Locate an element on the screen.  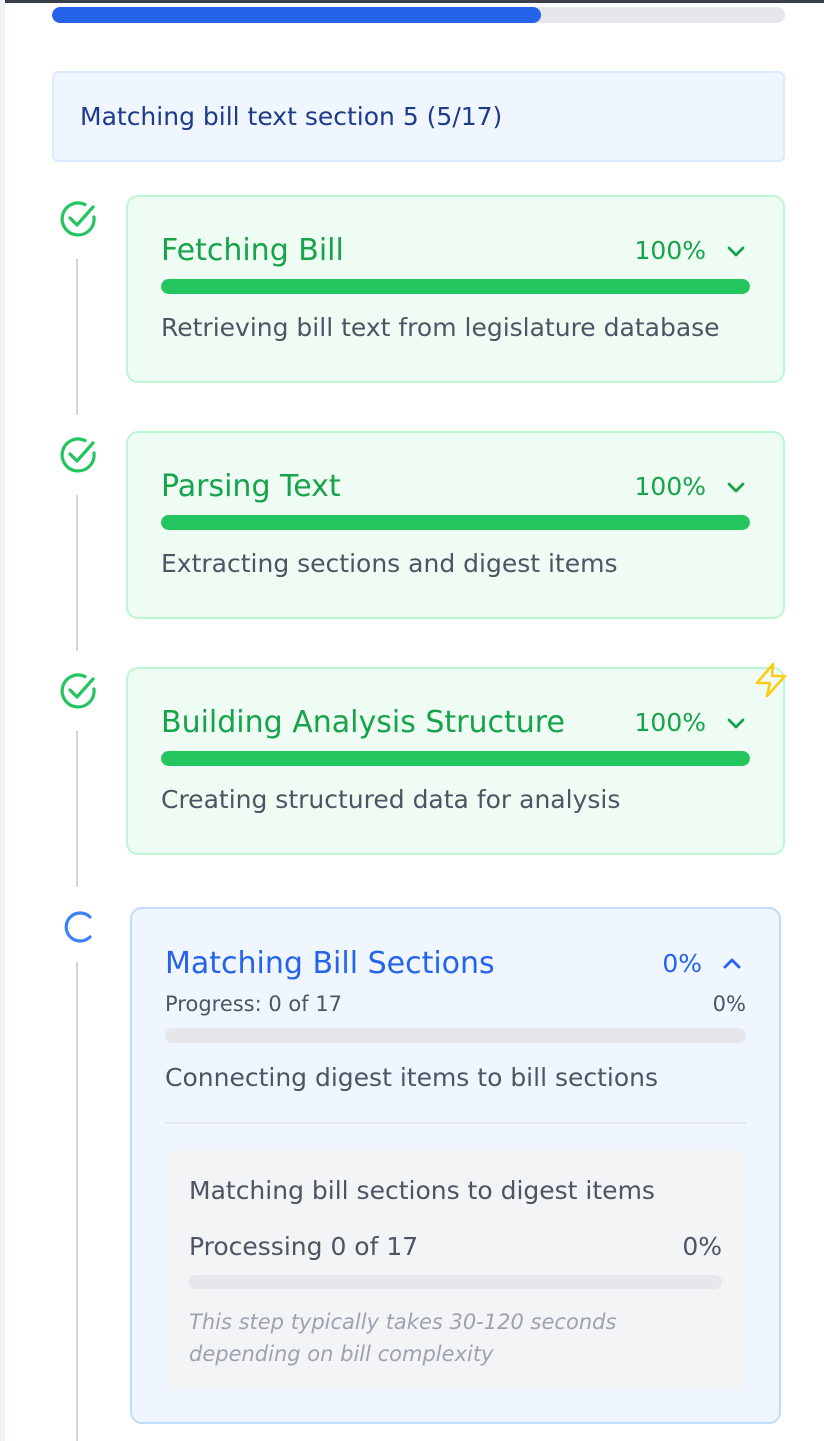
step-title: Fetching Bill is located at coordinates (252, 250).